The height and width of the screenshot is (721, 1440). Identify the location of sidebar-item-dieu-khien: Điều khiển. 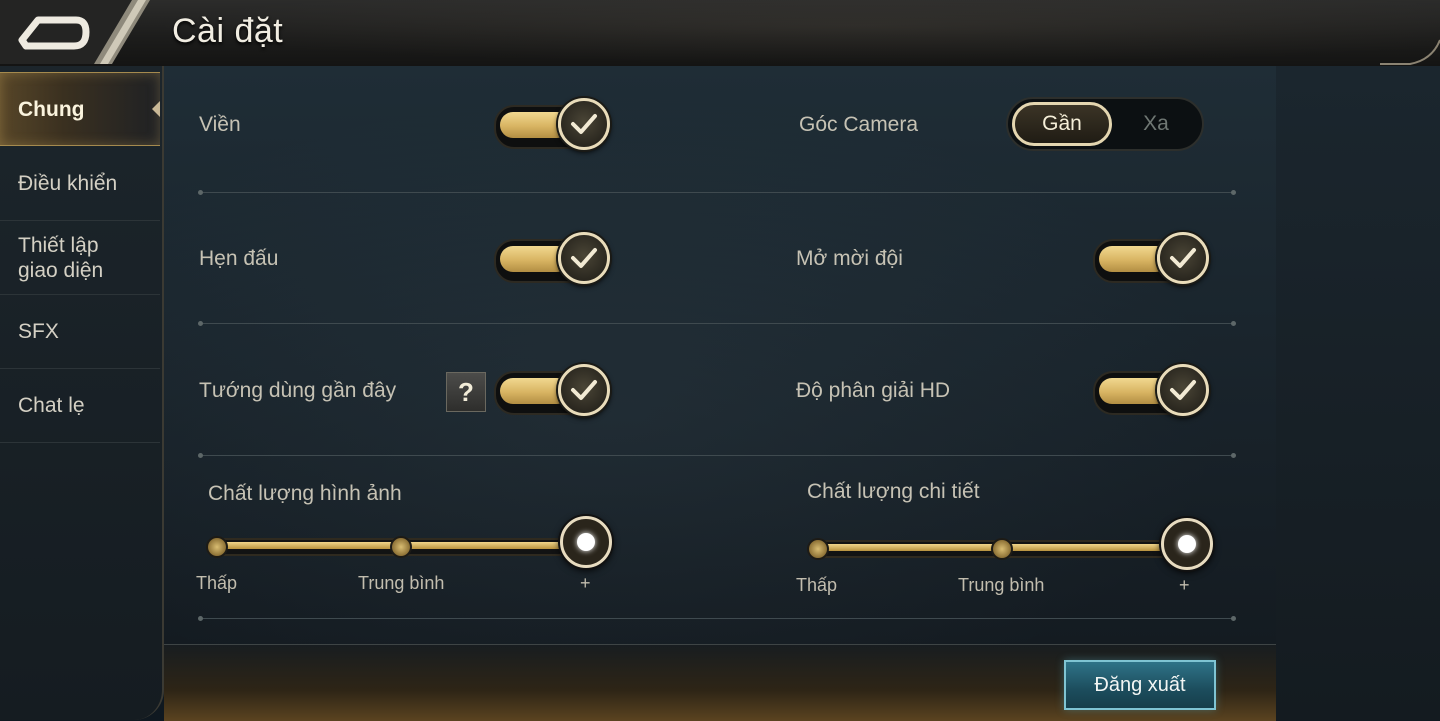
(80, 184).